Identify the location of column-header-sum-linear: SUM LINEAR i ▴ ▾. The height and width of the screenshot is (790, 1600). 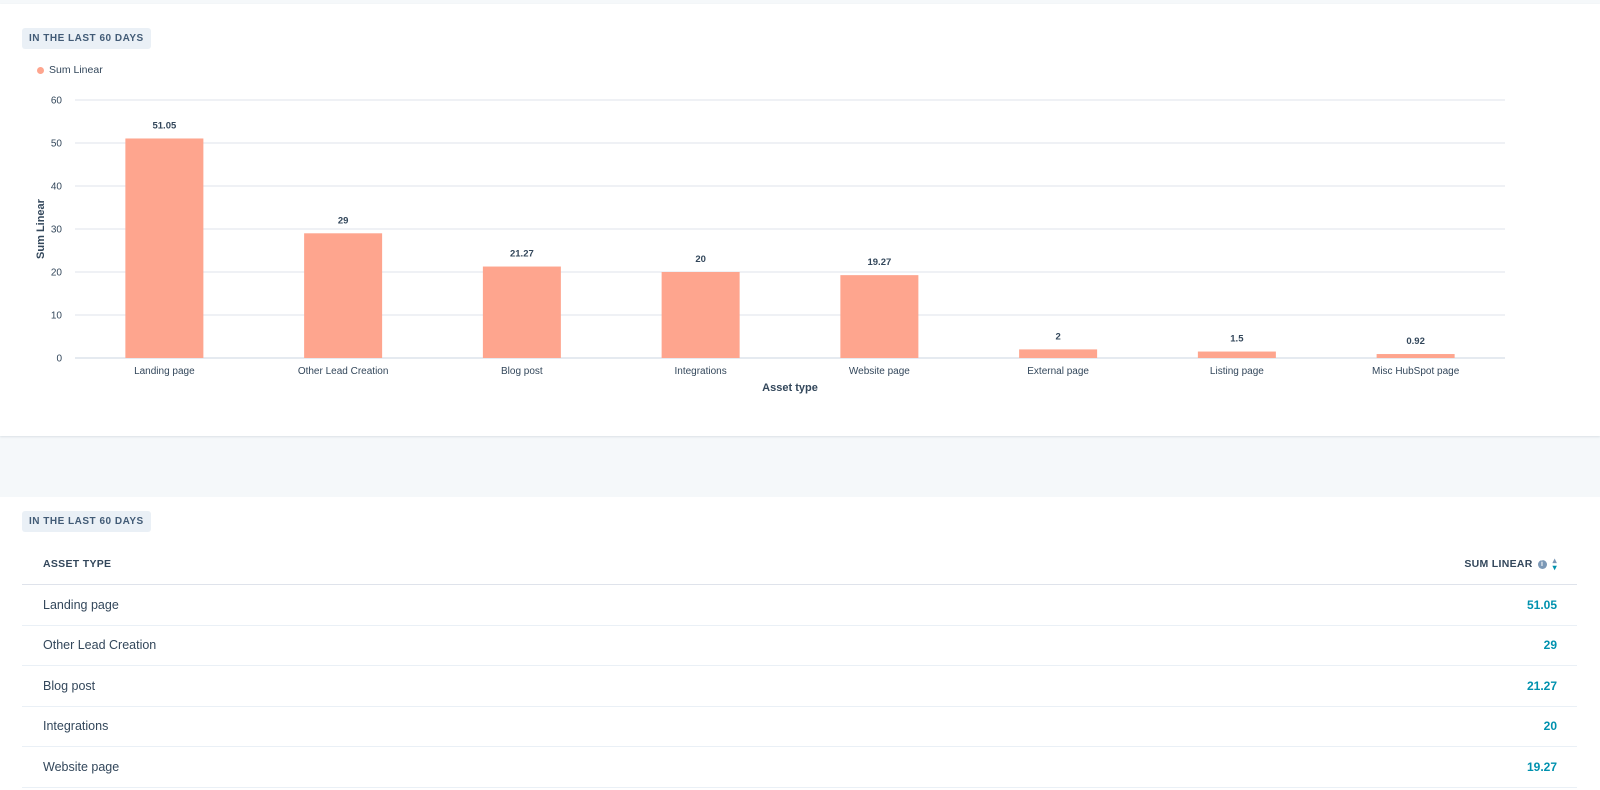
(1510, 564).